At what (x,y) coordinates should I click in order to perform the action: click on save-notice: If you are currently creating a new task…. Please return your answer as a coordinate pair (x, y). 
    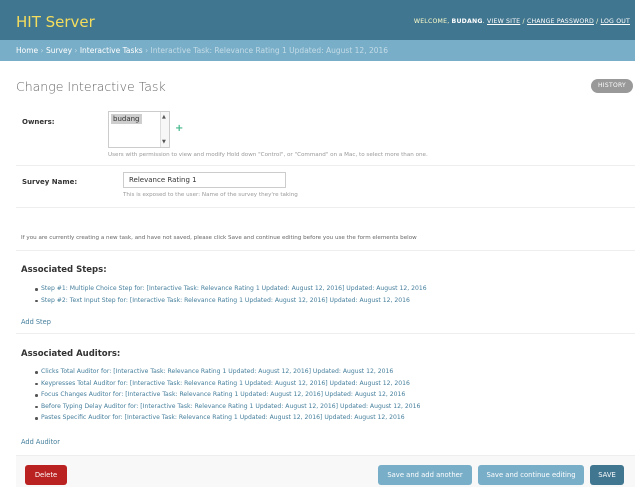
    Looking at the image, I should click on (219, 238).